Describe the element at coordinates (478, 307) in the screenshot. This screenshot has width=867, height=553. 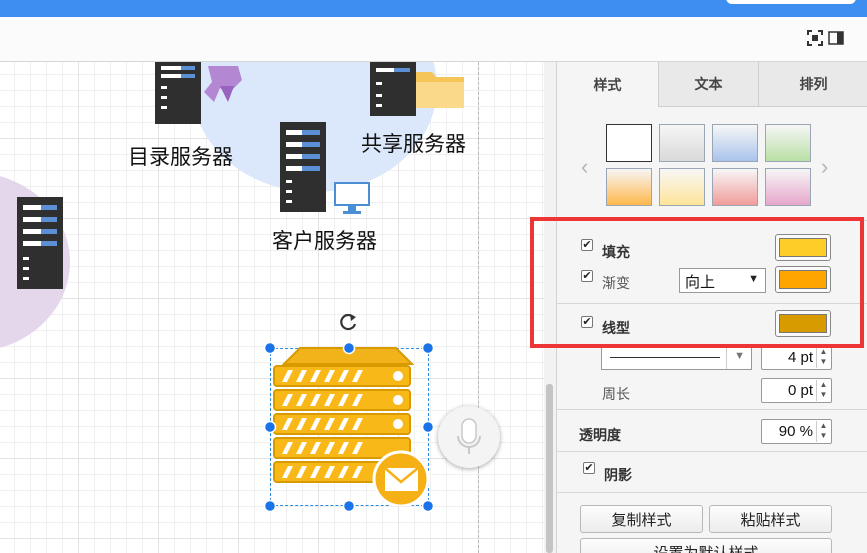
I see `page-boundary` at that location.